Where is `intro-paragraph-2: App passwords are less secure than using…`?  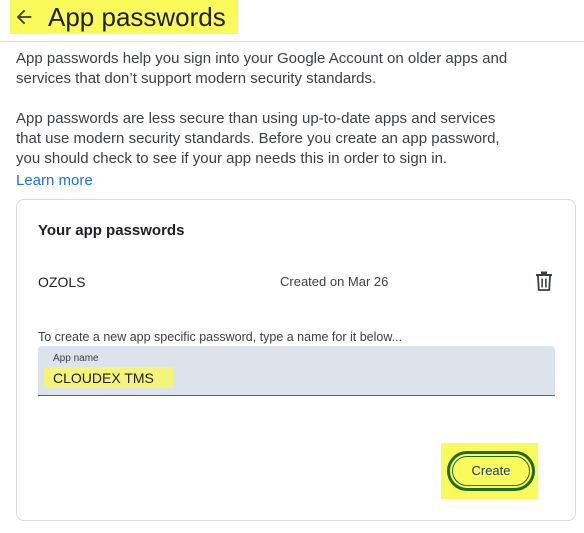 intro-paragraph-2: App passwords are less secure than using… is located at coordinates (258, 138).